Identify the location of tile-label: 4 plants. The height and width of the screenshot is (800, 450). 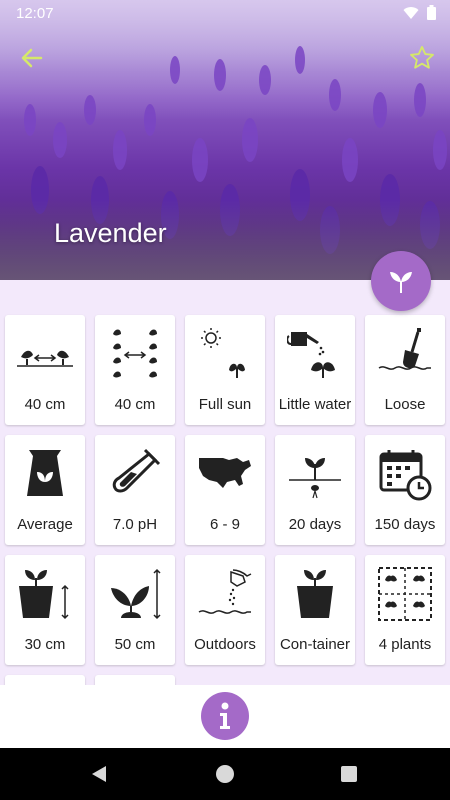
(405, 644).